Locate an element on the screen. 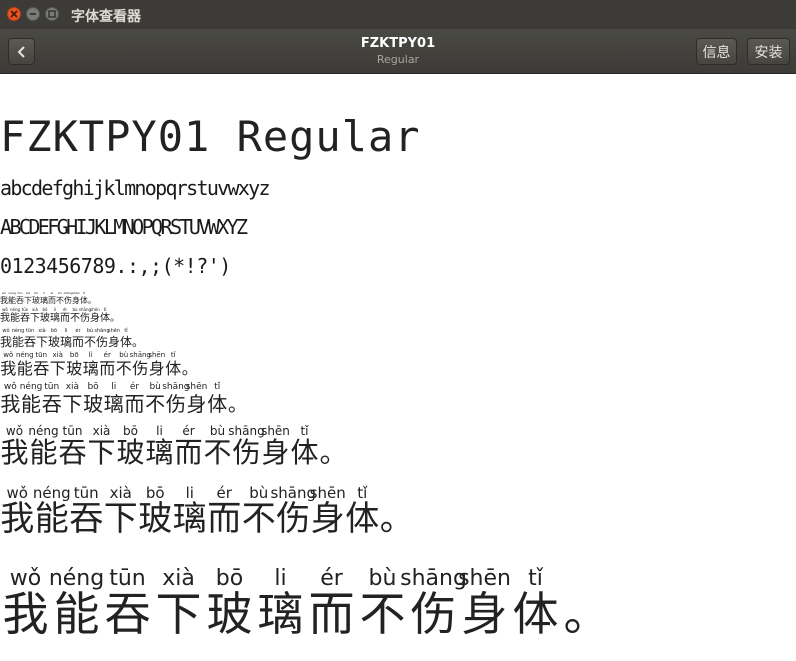 This screenshot has width=796, height=661. hanzi-glyph: 。 is located at coordinates (237, 404).